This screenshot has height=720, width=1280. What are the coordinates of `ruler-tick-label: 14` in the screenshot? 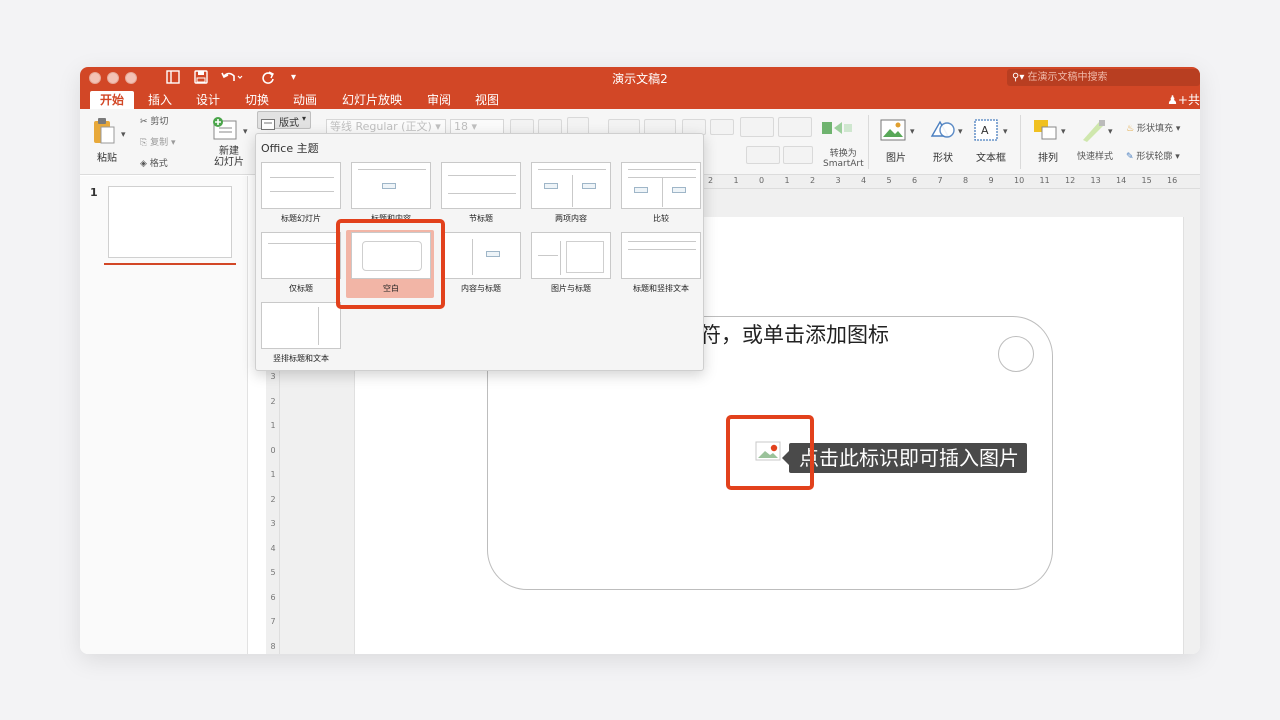 It's located at (1121, 180).